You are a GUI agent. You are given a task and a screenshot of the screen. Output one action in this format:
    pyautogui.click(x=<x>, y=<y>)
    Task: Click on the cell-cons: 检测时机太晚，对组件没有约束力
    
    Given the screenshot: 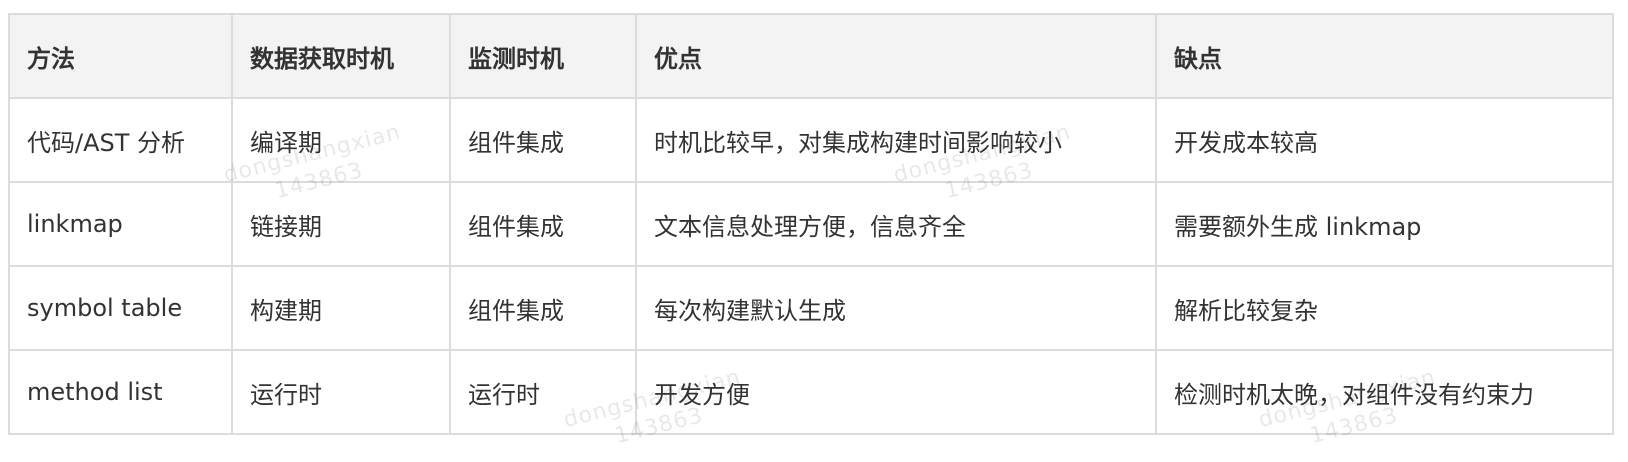 What is the action you would take?
    pyautogui.click(x=1384, y=392)
    